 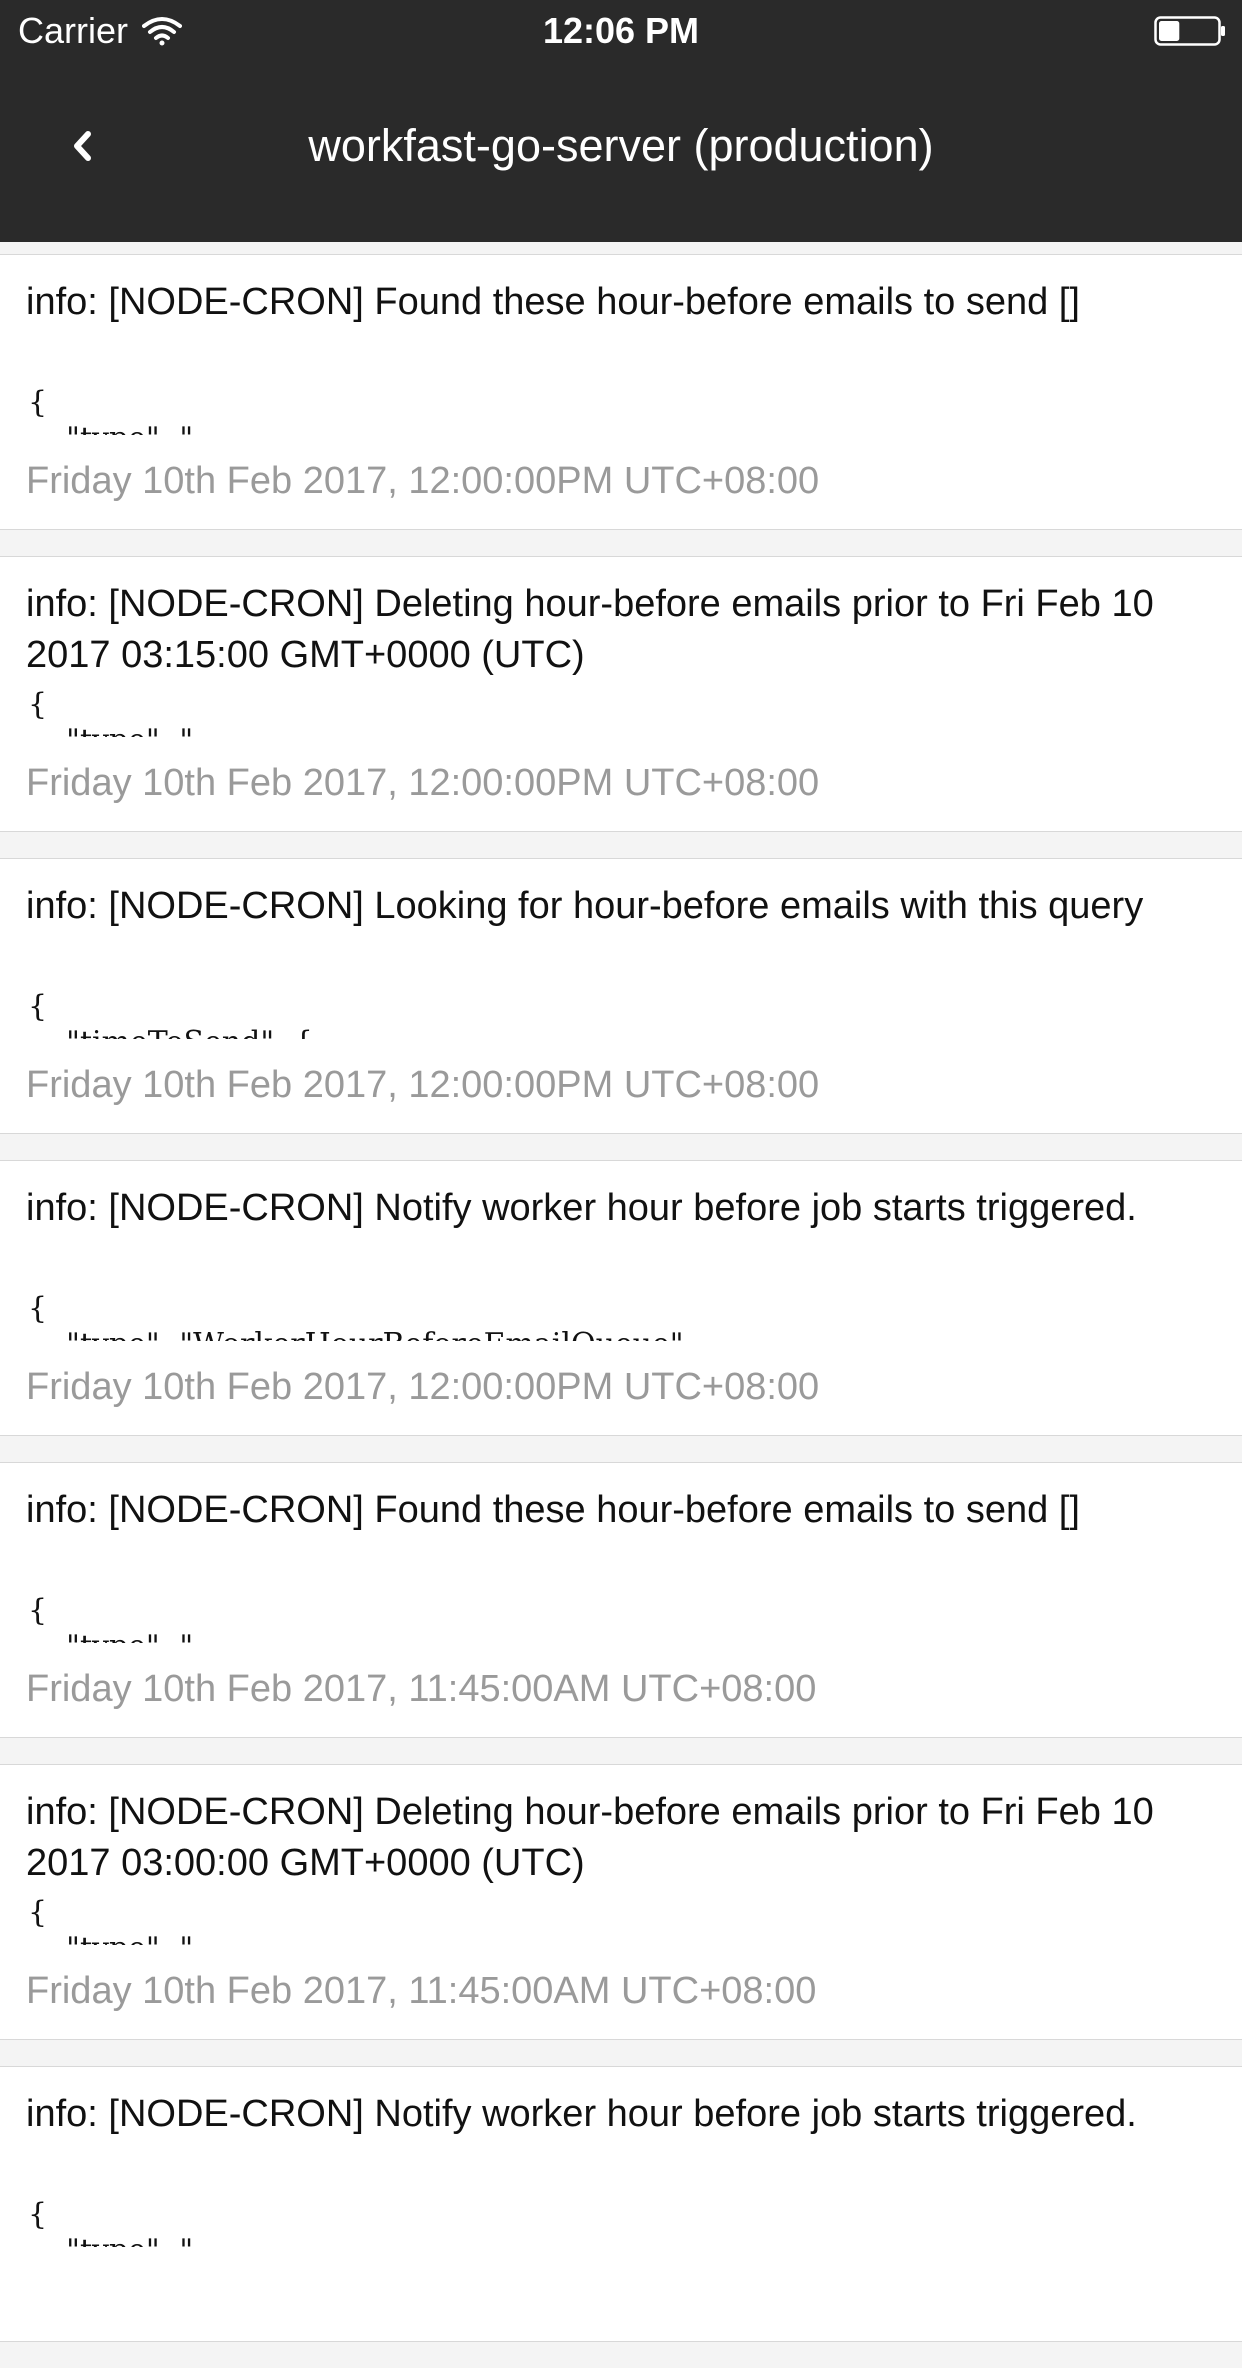 I want to click on battery-icon, so click(x=1189, y=31).